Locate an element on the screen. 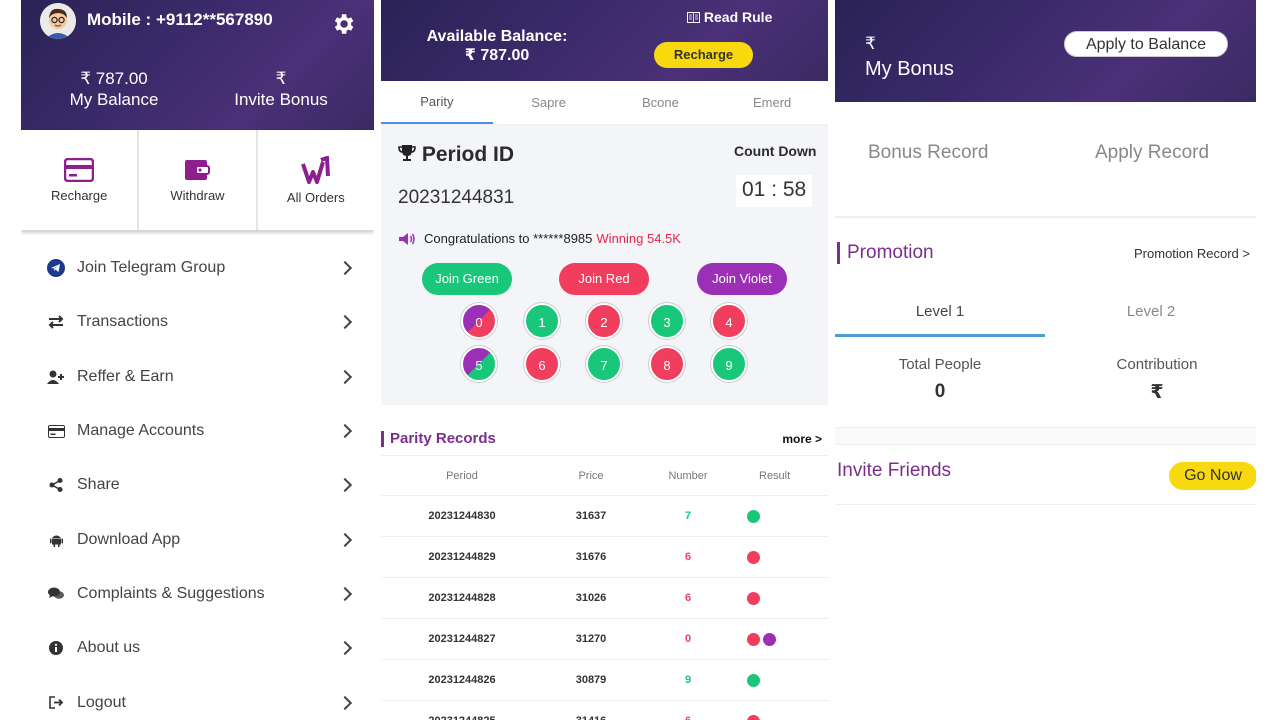 Image resolution: width=1280 pixels, height=720 pixels. tab-parity: Parity is located at coordinates (437, 102).